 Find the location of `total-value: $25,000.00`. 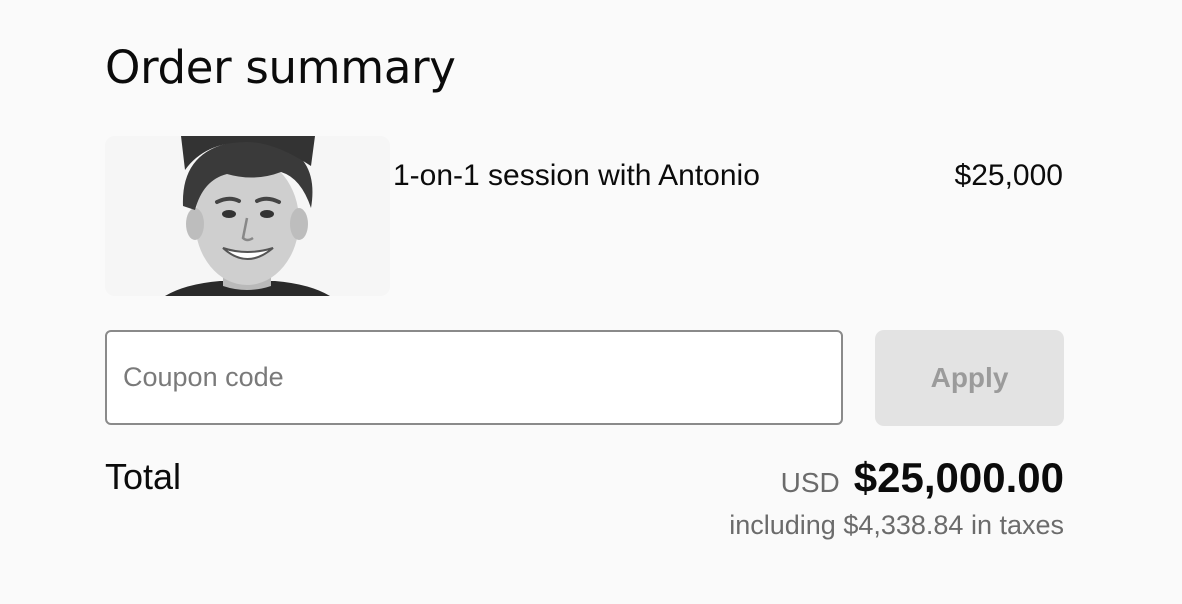

total-value: $25,000.00 is located at coordinates (958, 477).